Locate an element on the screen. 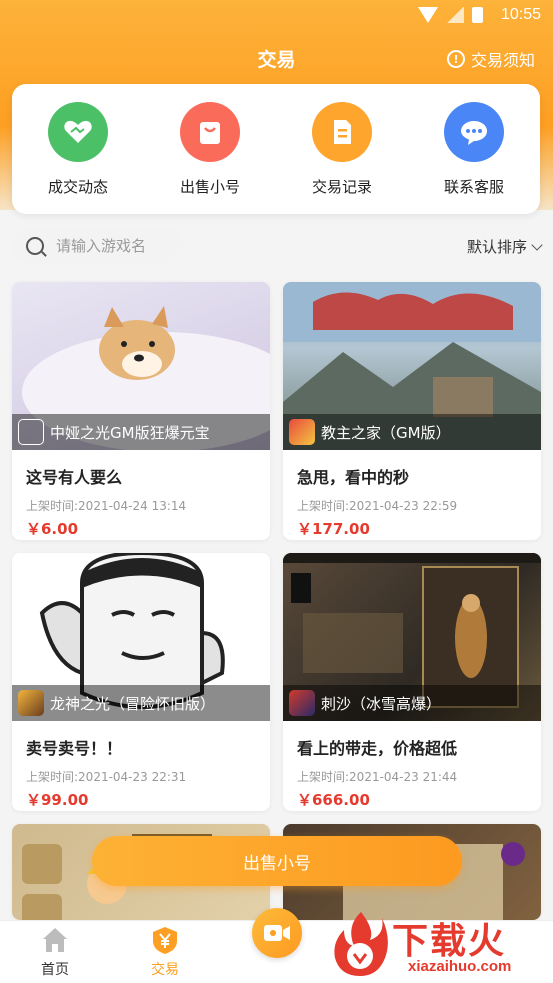 This screenshot has width=553, height=983. game-tag: 龙神之光（冒险怀旧版） is located at coordinates (141, 703).